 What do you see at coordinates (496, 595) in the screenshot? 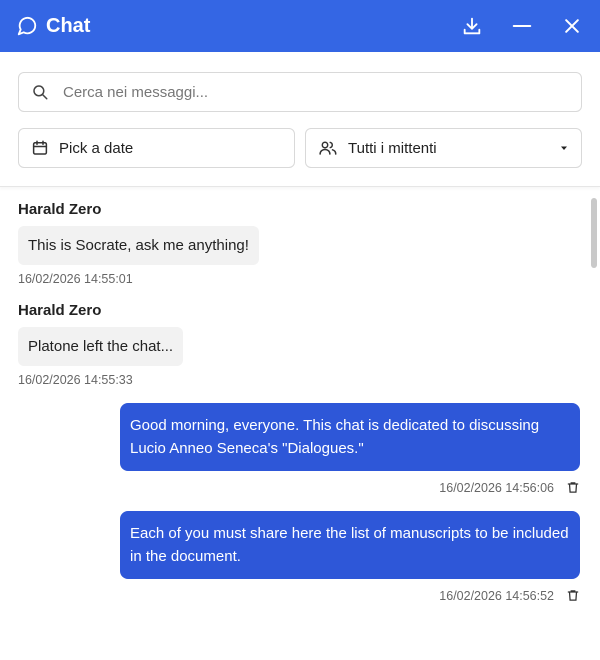
I see `message-timestamp: 16/02/2026 14:56:52` at bounding box center [496, 595].